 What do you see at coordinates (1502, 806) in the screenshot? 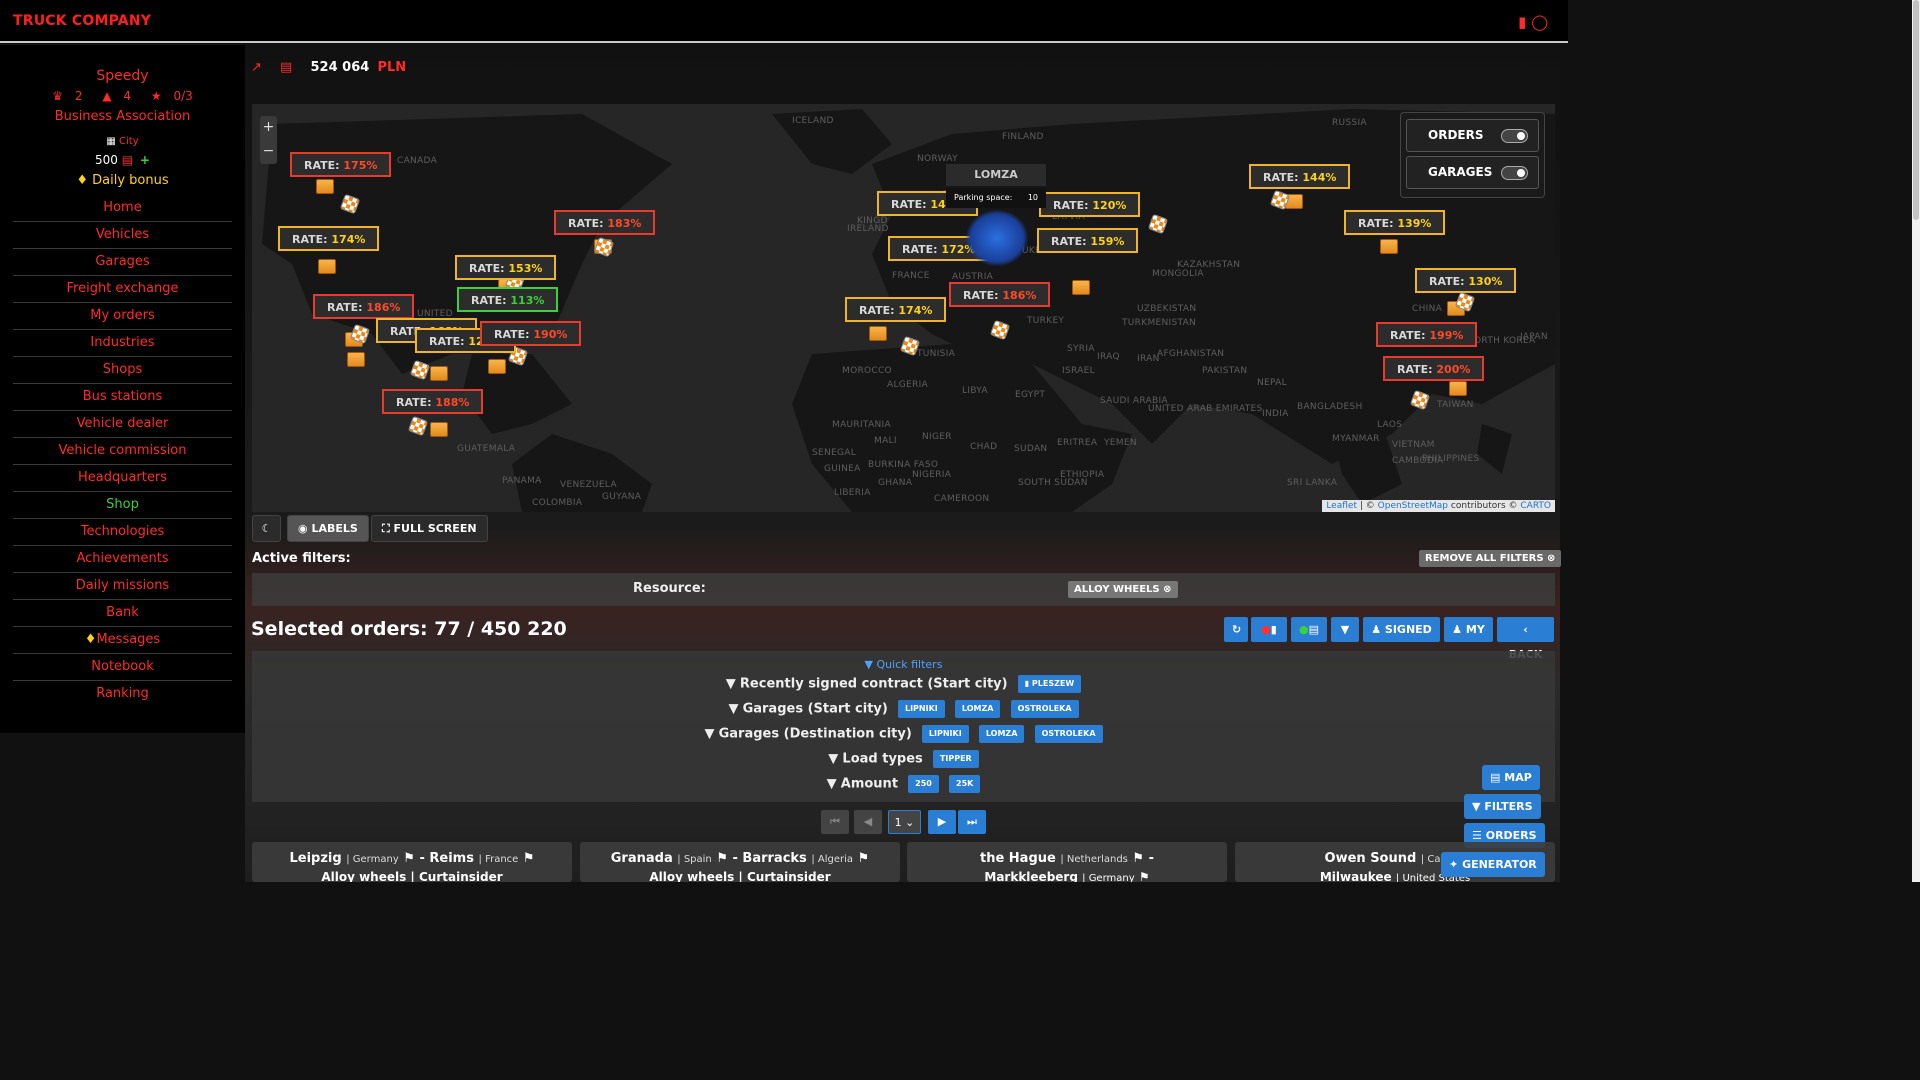
I see `filters-button: ▼ FILTERS` at bounding box center [1502, 806].